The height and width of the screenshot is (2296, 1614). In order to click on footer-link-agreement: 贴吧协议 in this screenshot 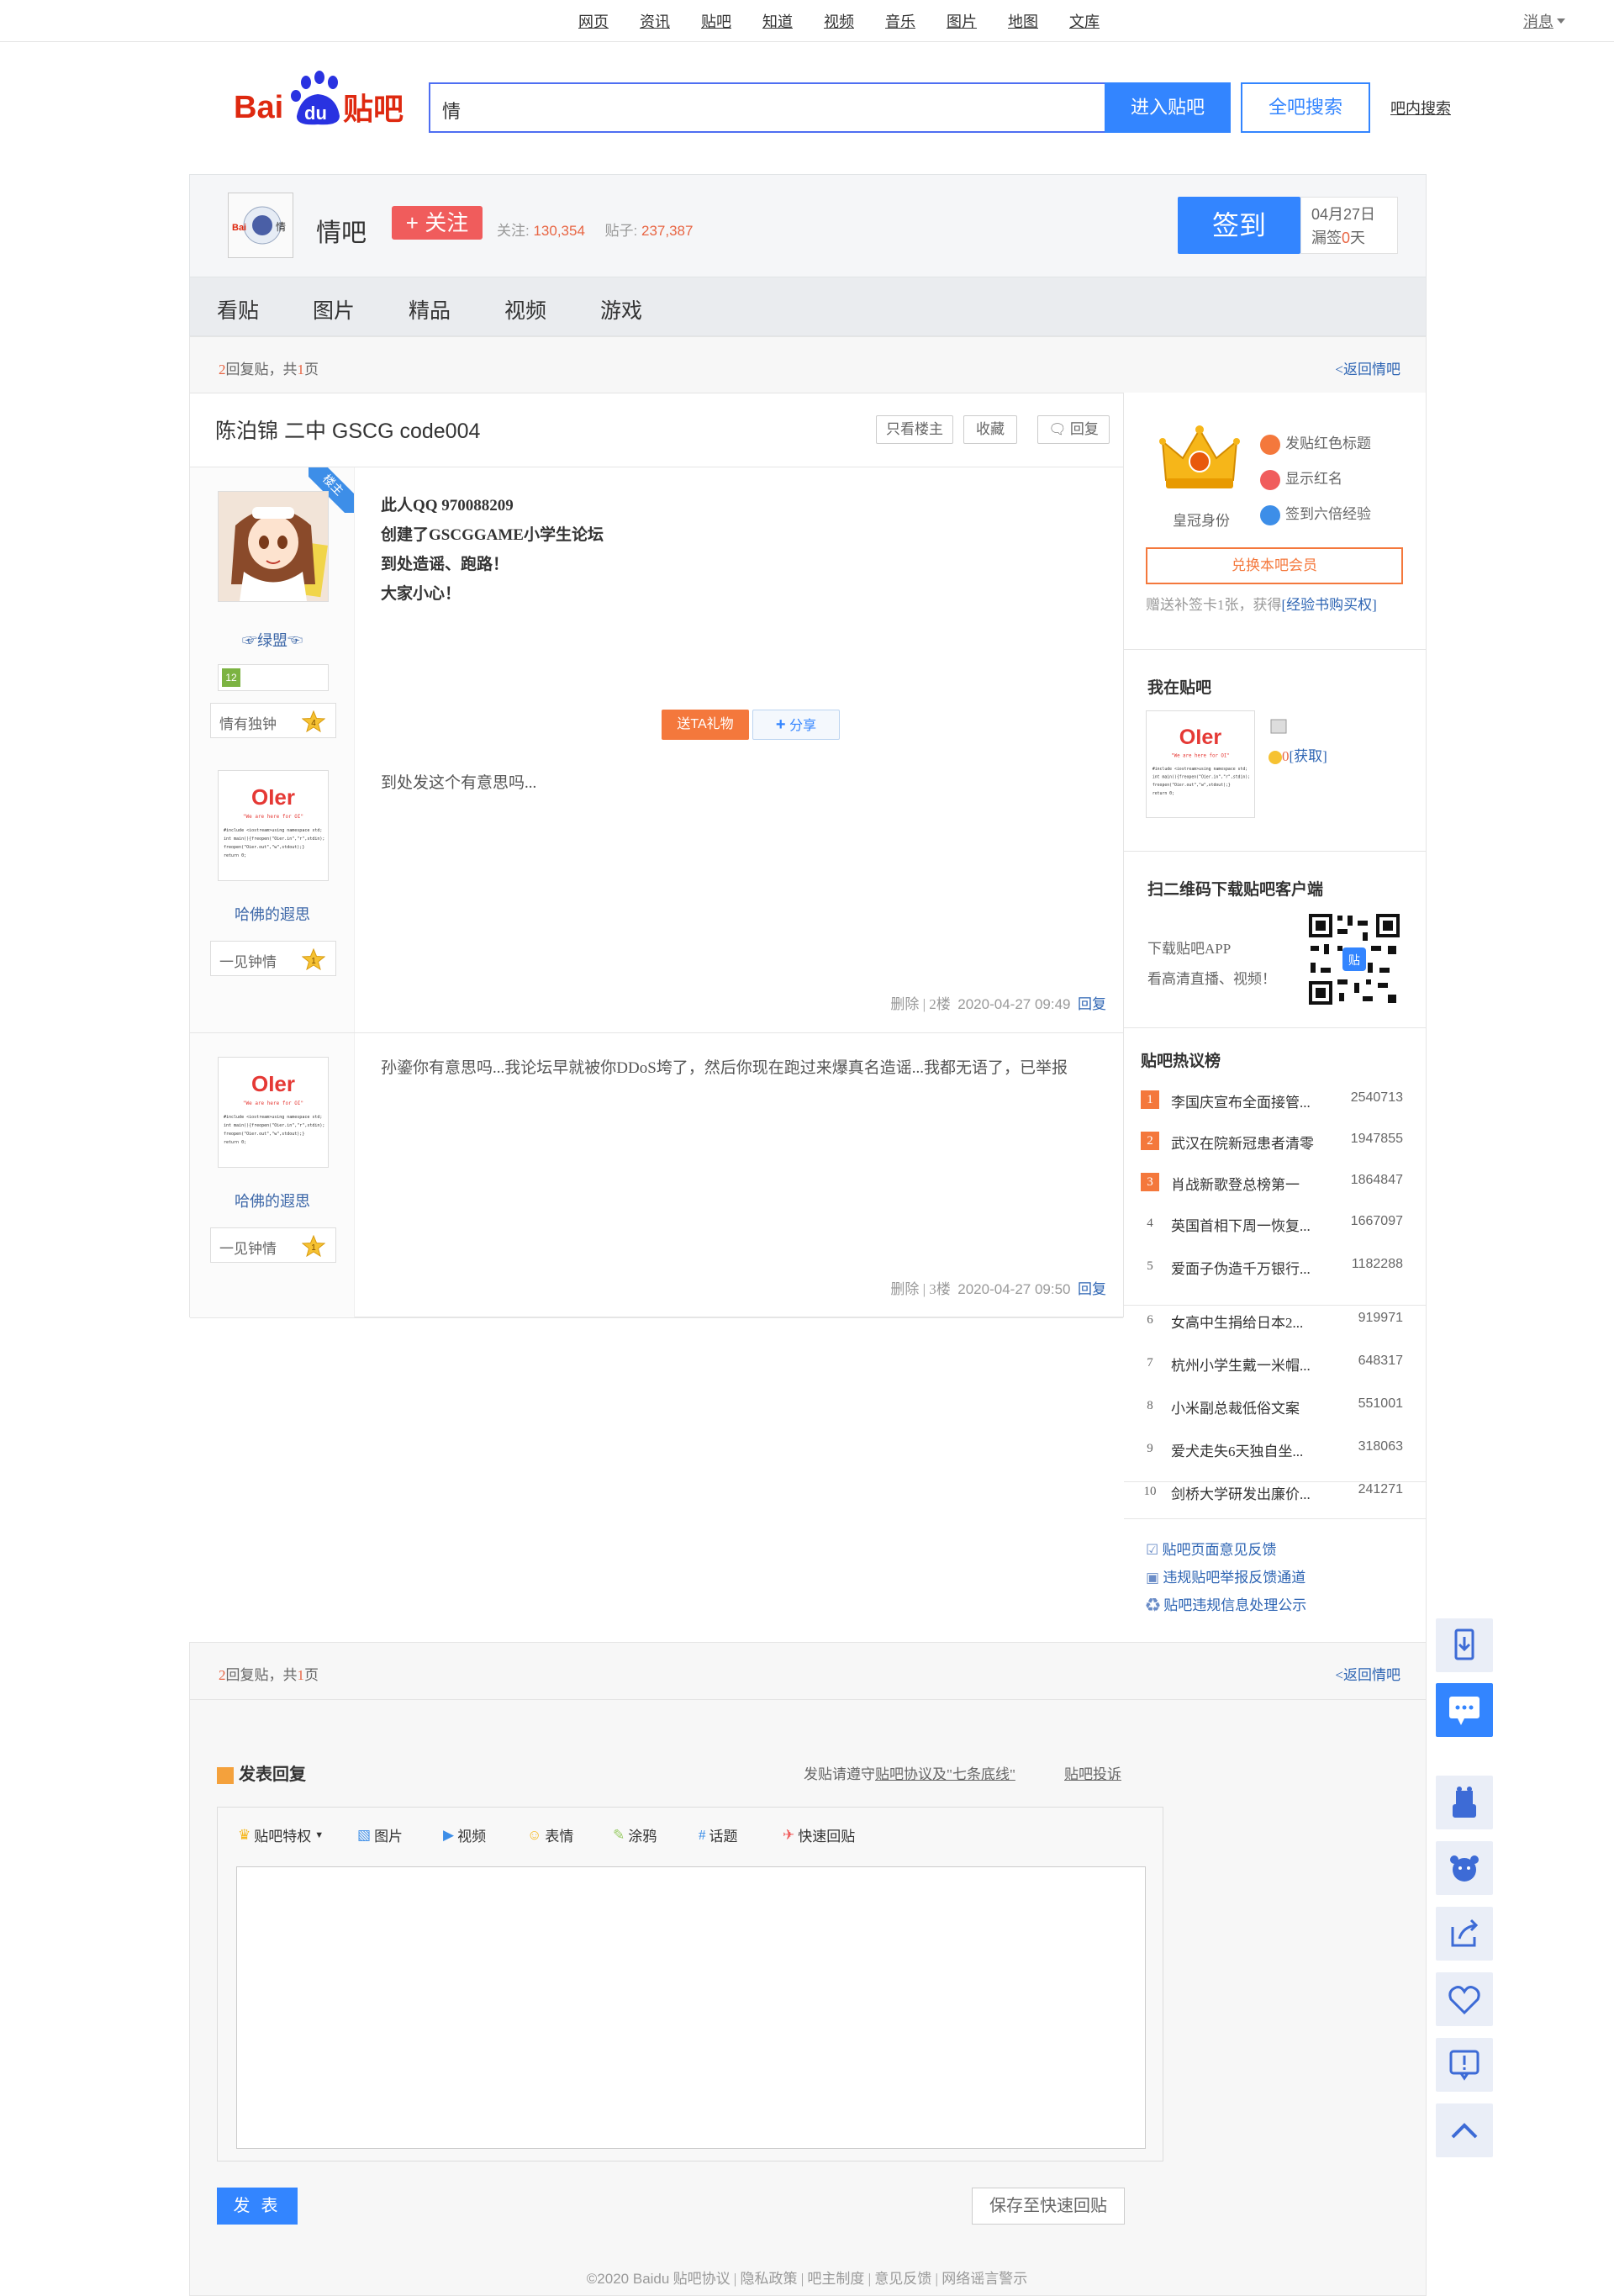, I will do `click(702, 2279)`.